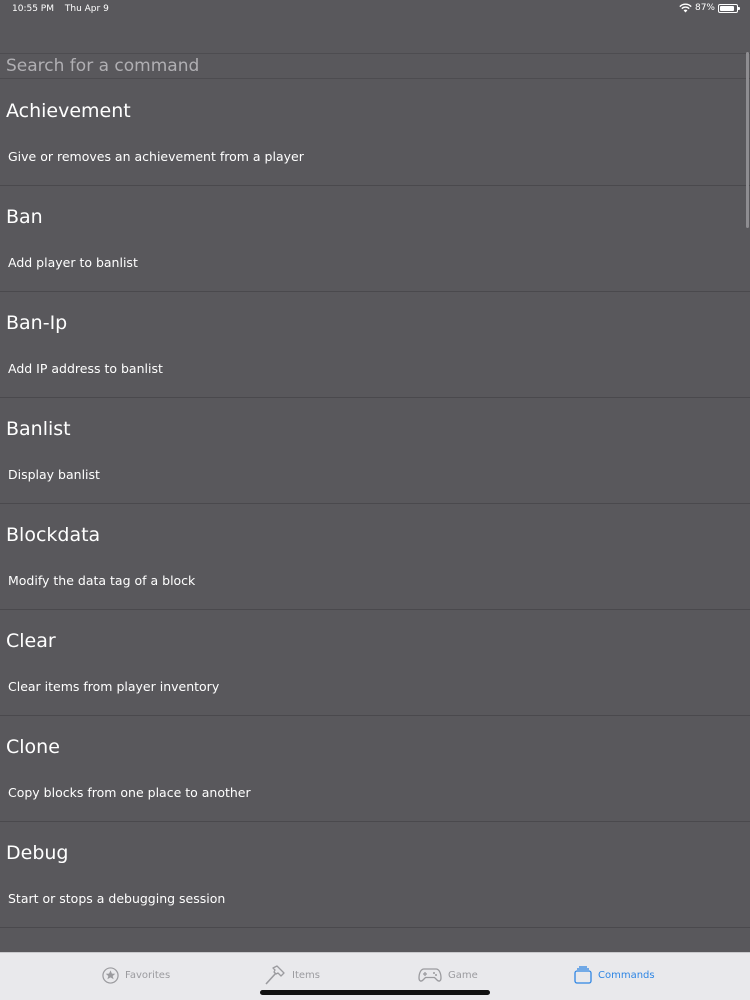 The height and width of the screenshot is (1000, 750). What do you see at coordinates (60, 9) in the screenshot?
I see `status-left: 10:55 PM Thu Apr 9` at bounding box center [60, 9].